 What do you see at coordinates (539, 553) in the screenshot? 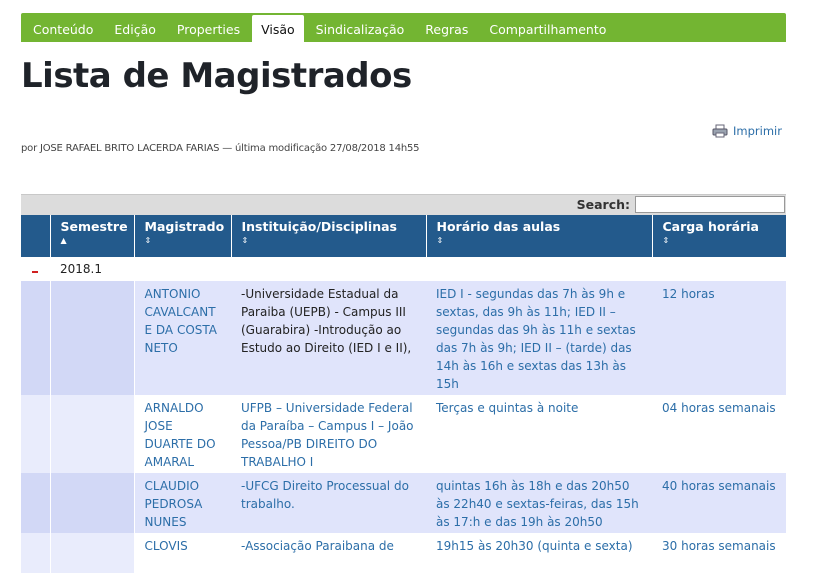
I see `cell-horario: 19h15 às 20h30 (quinta e sexta)` at bounding box center [539, 553].